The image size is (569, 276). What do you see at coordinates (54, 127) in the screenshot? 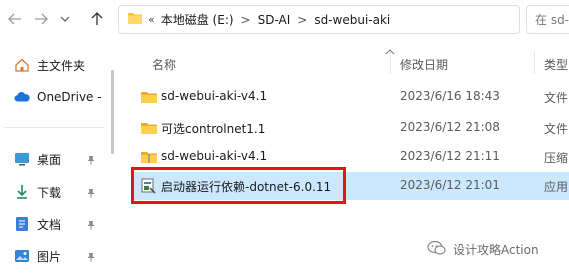
I see `sidebar-divider` at bounding box center [54, 127].